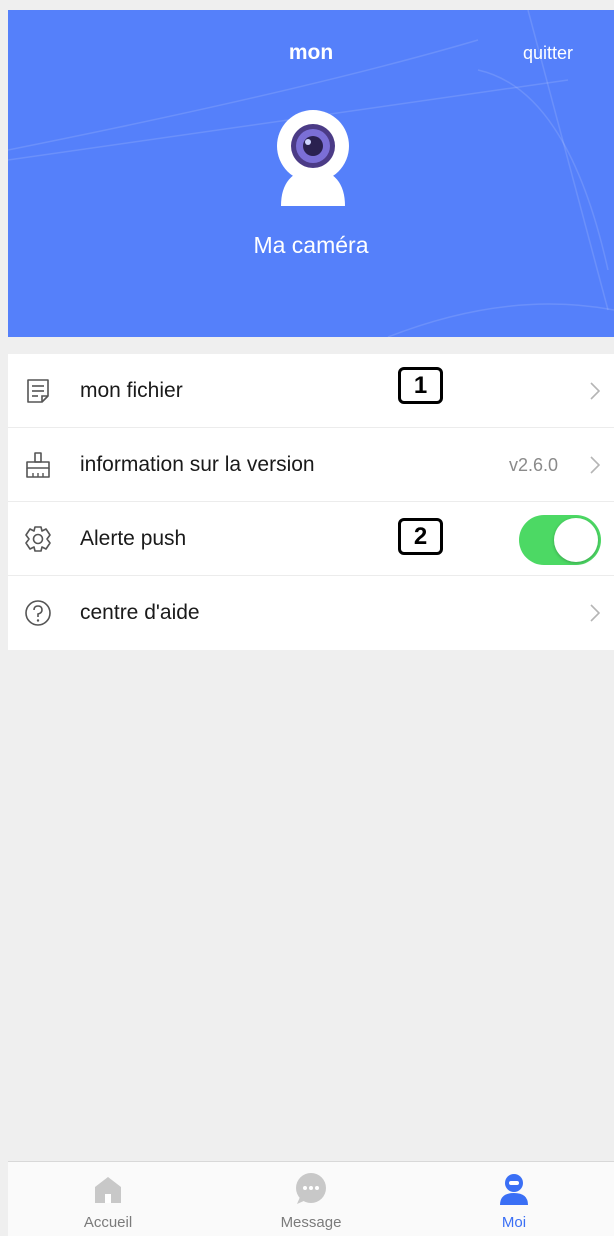  I want to click on tab-moi: Moi, so click(514, 1199).